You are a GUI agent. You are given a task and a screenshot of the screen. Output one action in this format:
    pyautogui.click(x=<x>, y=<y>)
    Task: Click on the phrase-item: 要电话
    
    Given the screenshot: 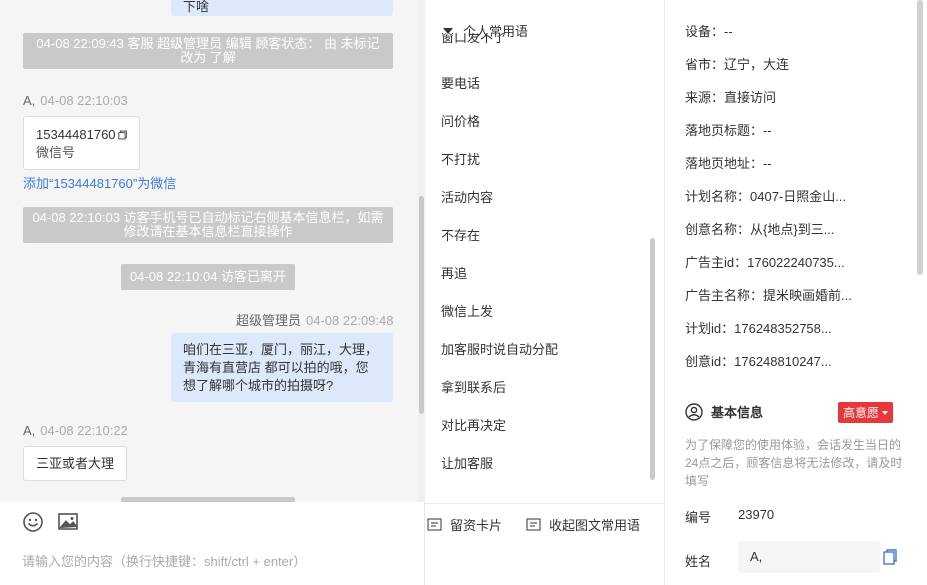 What is the action you would take?
    pyautogui.click(x=460, y=82)
    